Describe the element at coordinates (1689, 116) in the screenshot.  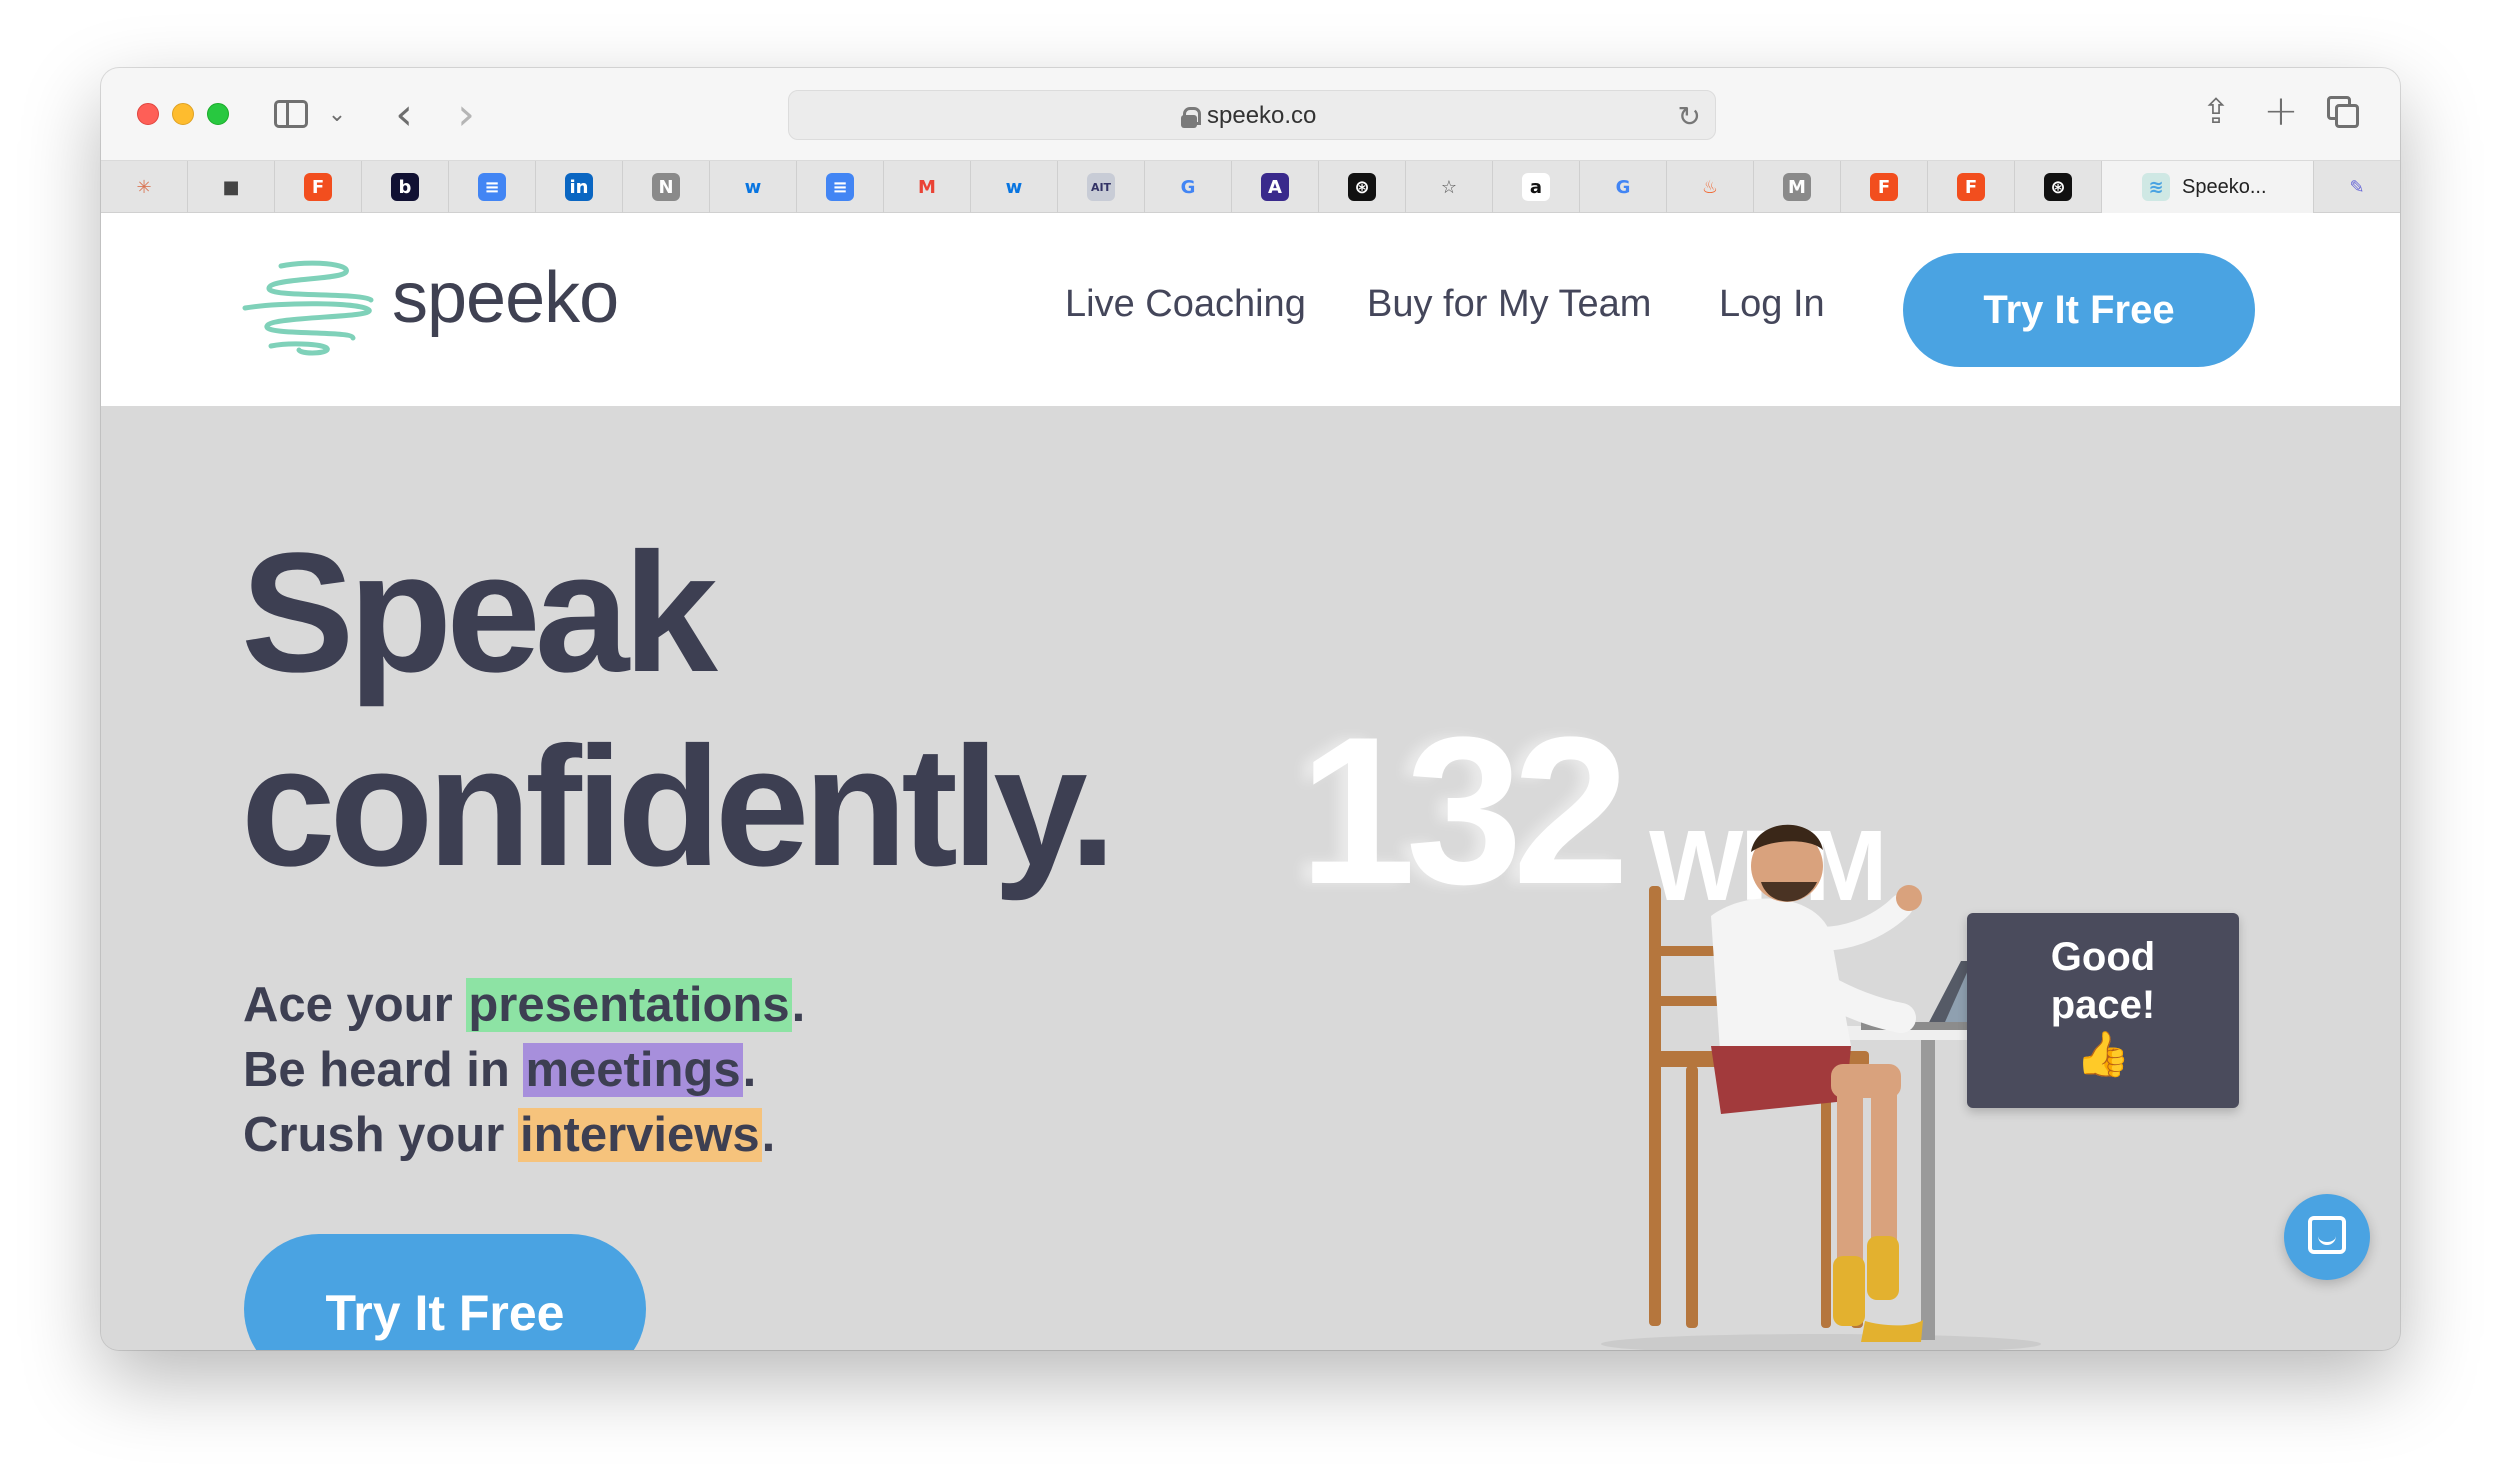
I see `reload-icon: ↻` at that location.